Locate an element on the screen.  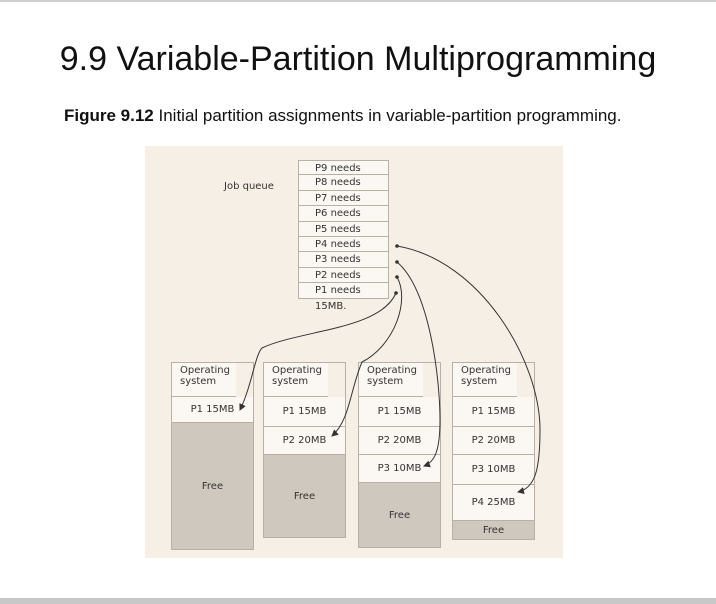
queue-item: P7 needs 11MB. is located at coordinates (343, 204).